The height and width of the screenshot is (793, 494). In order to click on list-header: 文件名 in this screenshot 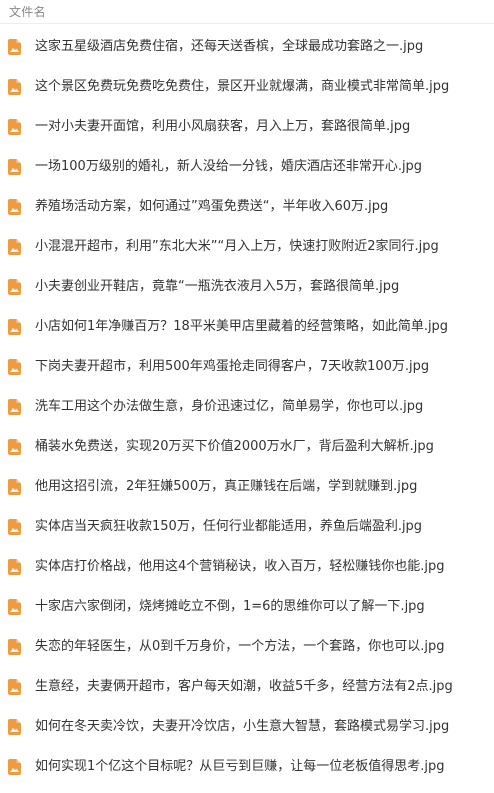, I will do `click(247, 12)`.